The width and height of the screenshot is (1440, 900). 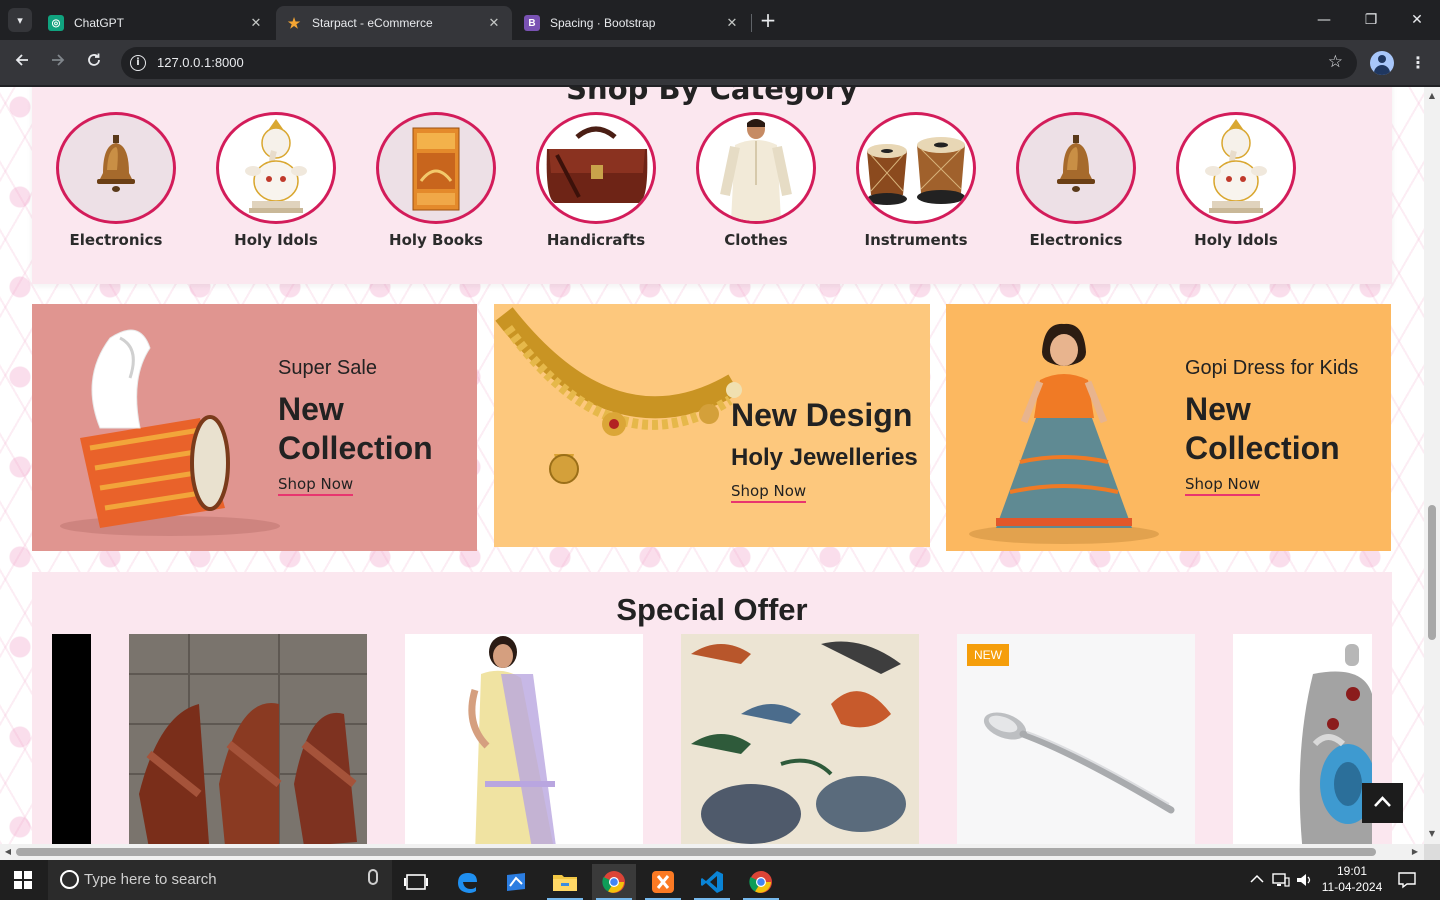 What do you see at coordinates (94, 63) in the screenshot?
I see `reload-button` at bounding box center [94, 63].